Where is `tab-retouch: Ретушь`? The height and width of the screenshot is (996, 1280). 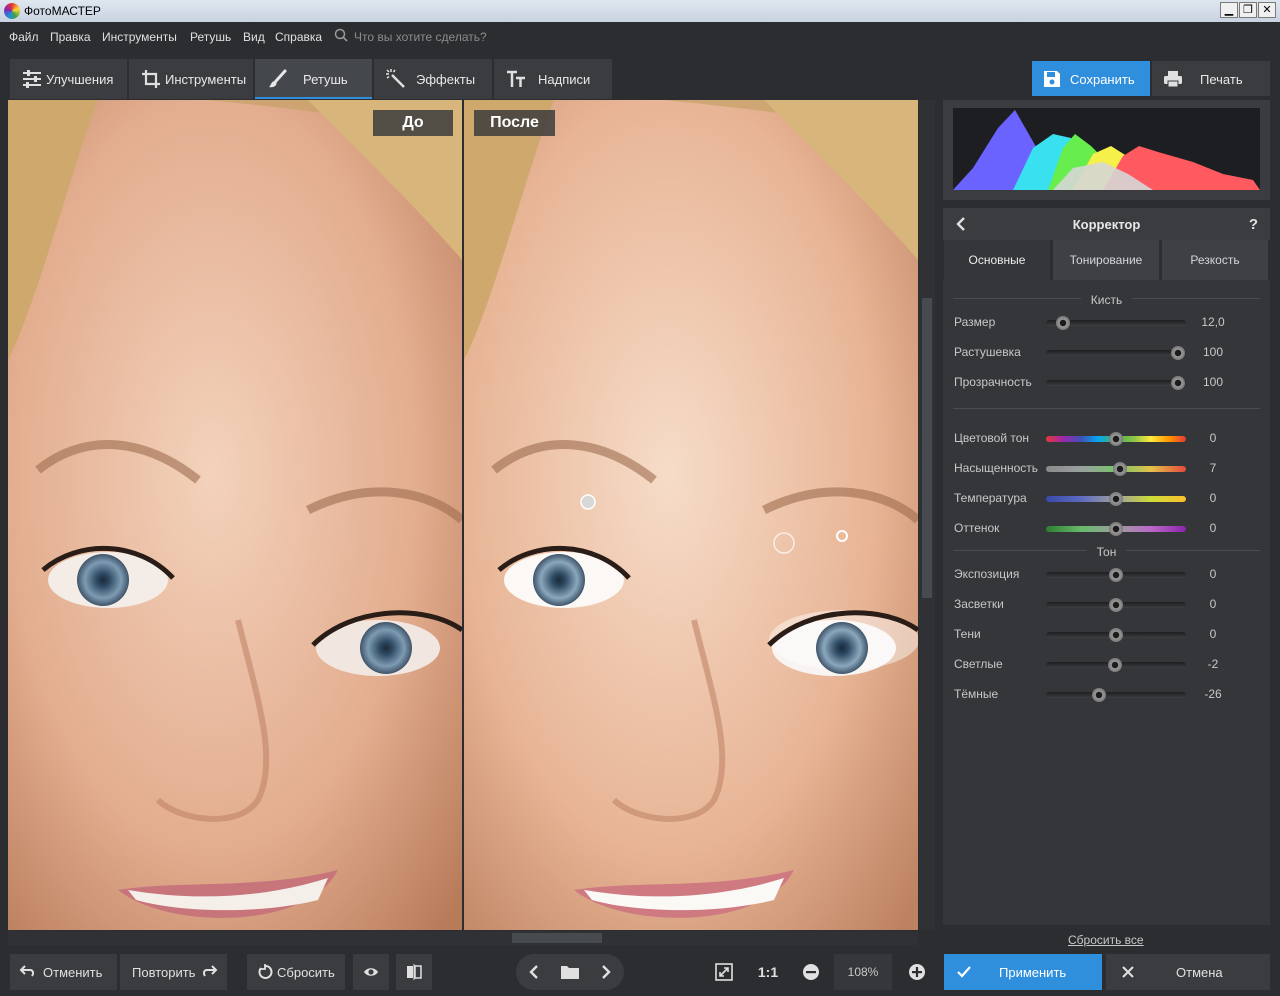
tab-retouch: Ретушь is located at coordinates (313, 79).